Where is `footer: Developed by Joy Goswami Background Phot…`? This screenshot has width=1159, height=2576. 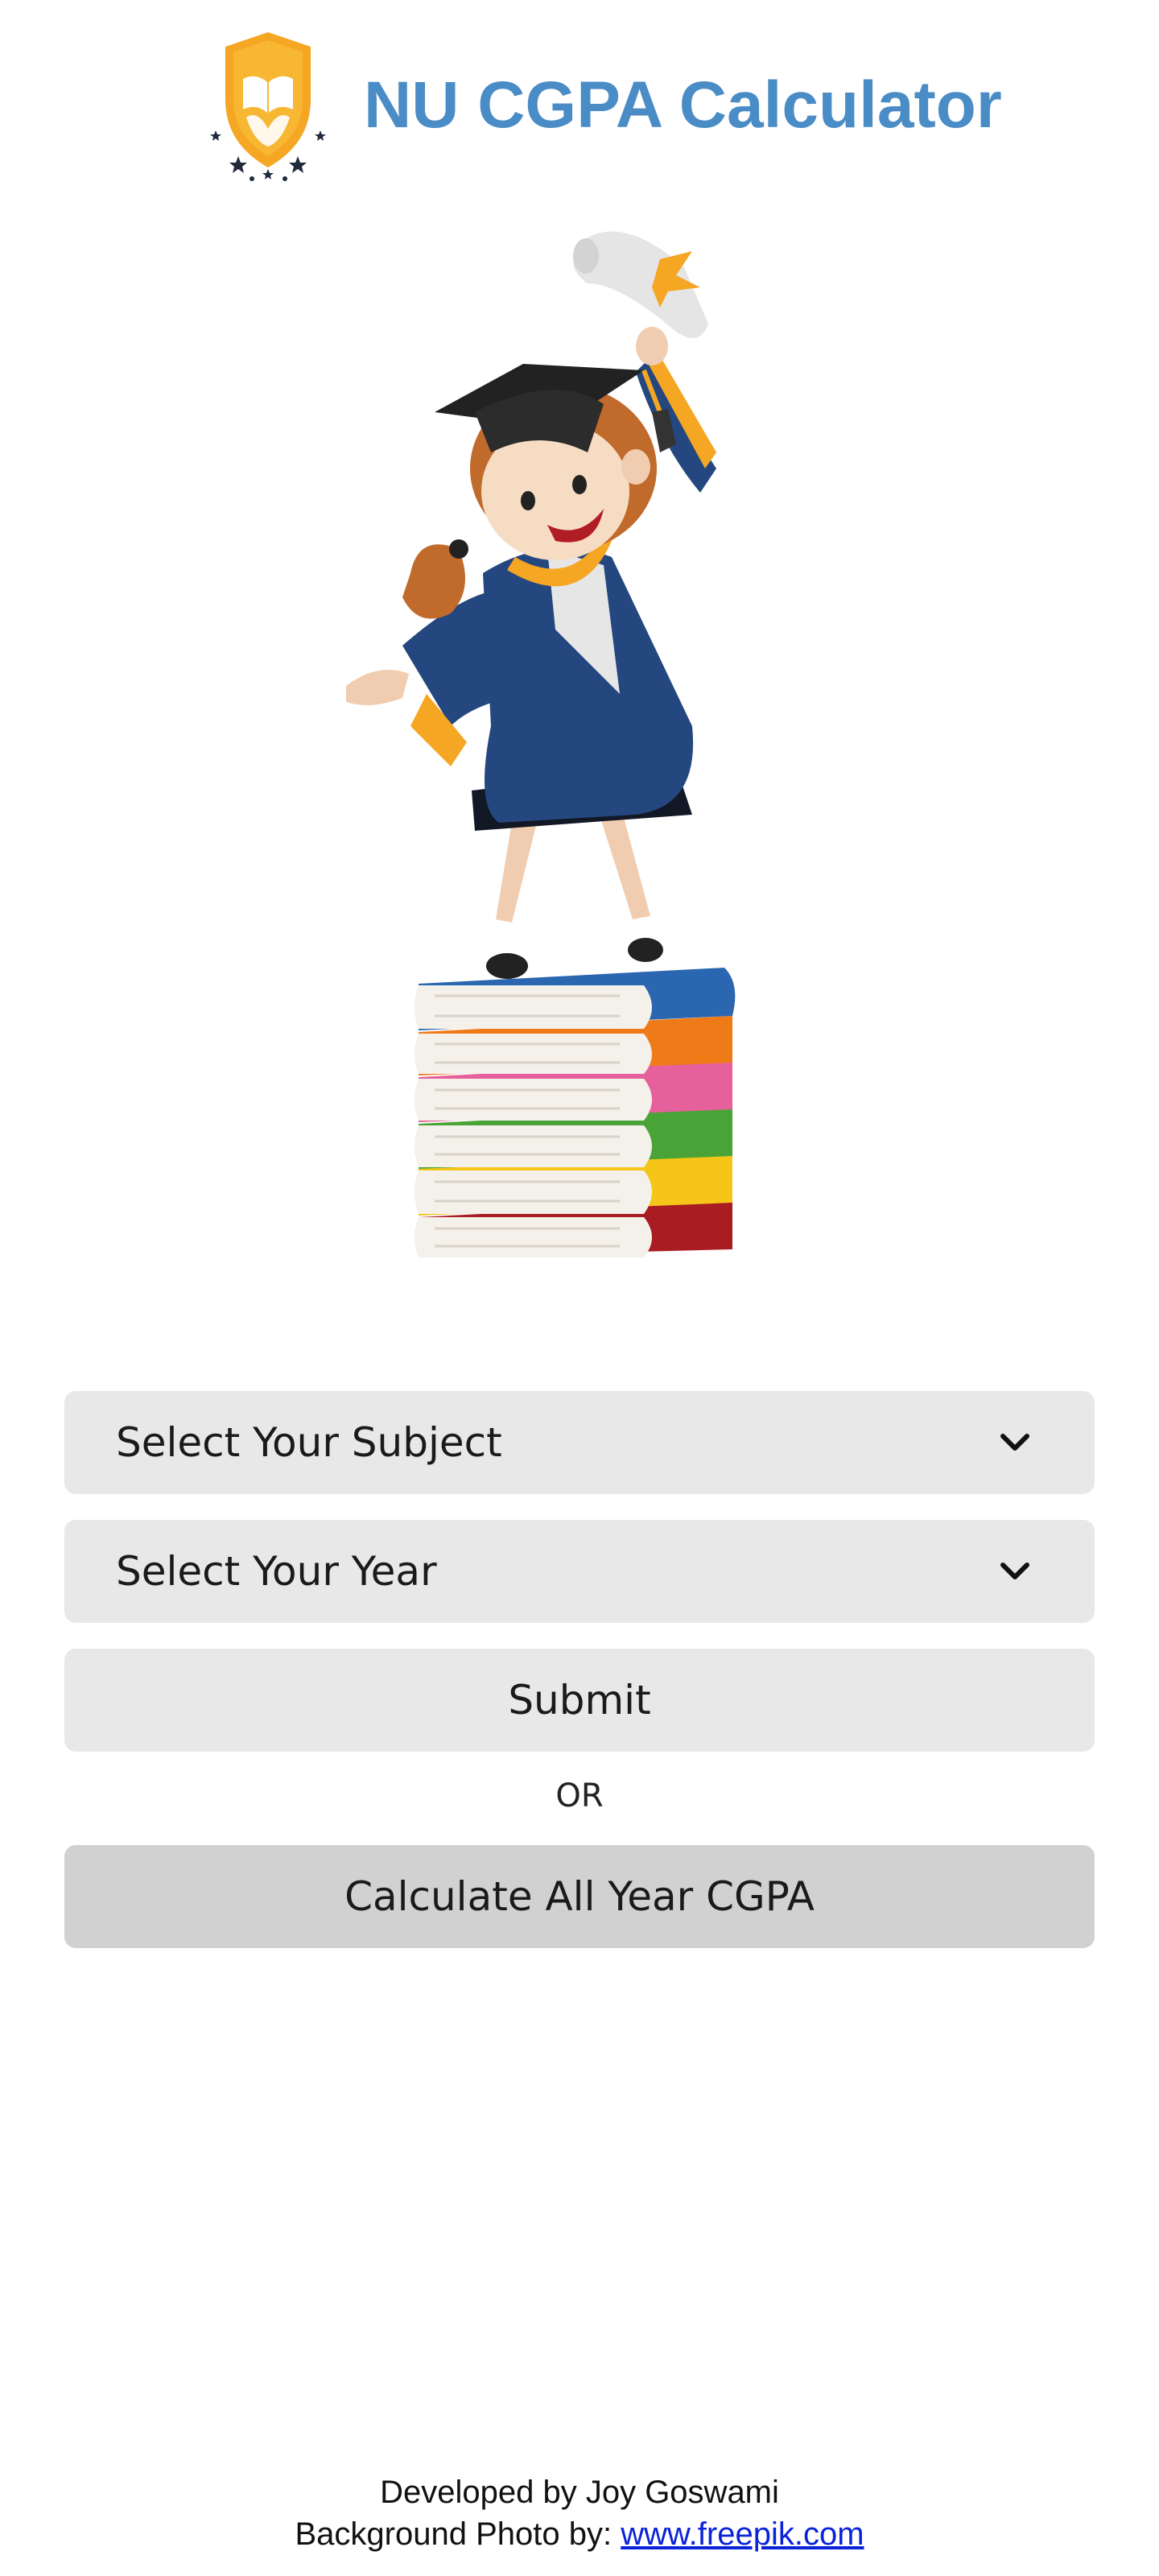
footer: Developed by Joy Goswami Background Phot… is located at coordinates (579, 2513).